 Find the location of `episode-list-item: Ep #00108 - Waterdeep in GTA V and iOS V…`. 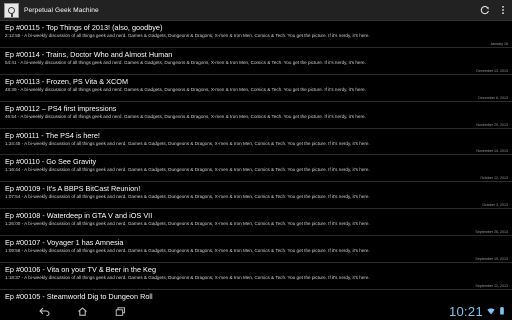

episode-list-item: Ep #00108 - Waterdeep in GTA V and iOS V… is located at coordinates (256, 223).